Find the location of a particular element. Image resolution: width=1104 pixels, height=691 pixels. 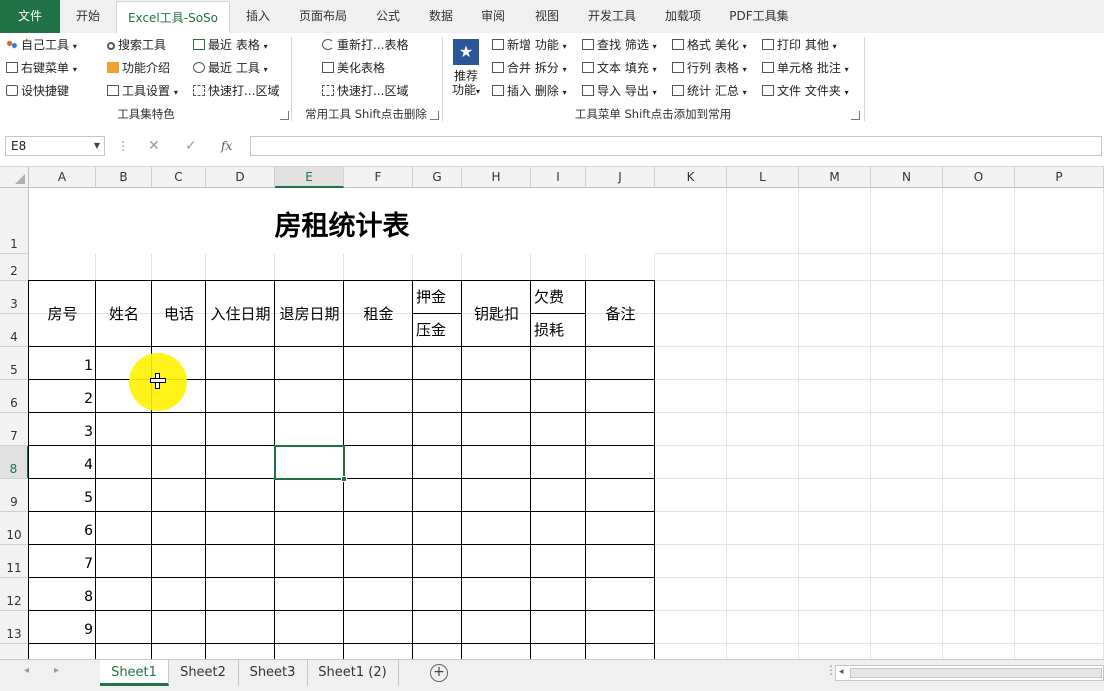

room-number-cell: 5 is located at coordinates (62, 495).